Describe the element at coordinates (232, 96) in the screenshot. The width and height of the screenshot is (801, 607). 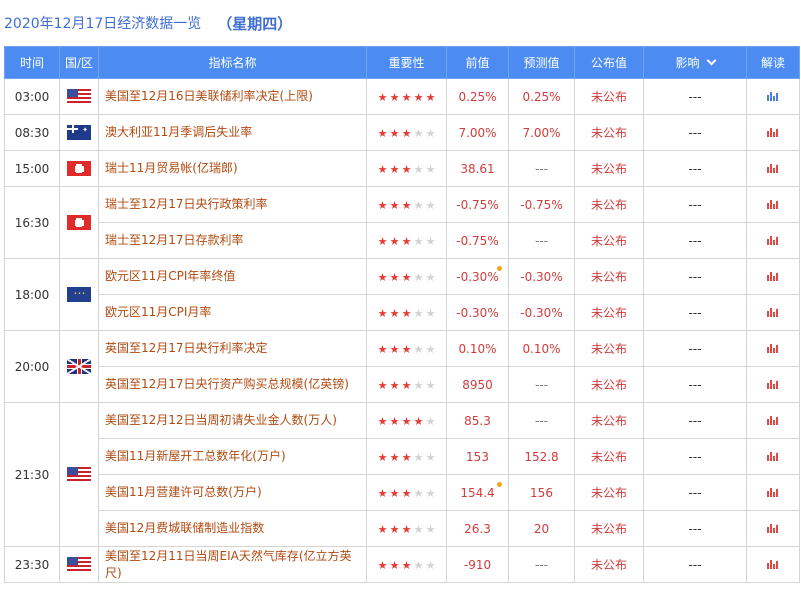
I see `indicator-name-link: 美国至12月16日美联储利率决定(上限)` at that location.